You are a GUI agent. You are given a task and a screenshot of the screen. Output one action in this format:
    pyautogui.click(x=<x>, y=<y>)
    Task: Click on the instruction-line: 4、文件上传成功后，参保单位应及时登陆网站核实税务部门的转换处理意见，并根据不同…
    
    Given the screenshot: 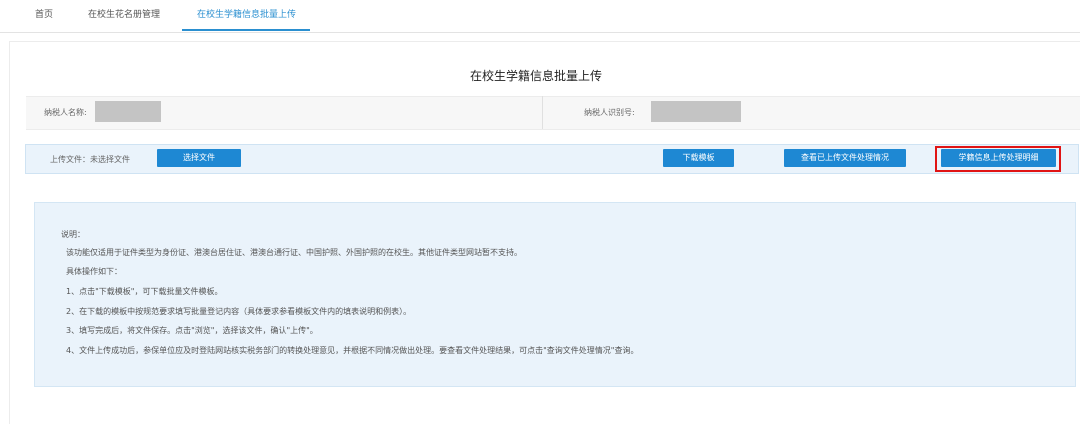 What is the action you would take?
    pyautogui.click(x=352, y=350)
    